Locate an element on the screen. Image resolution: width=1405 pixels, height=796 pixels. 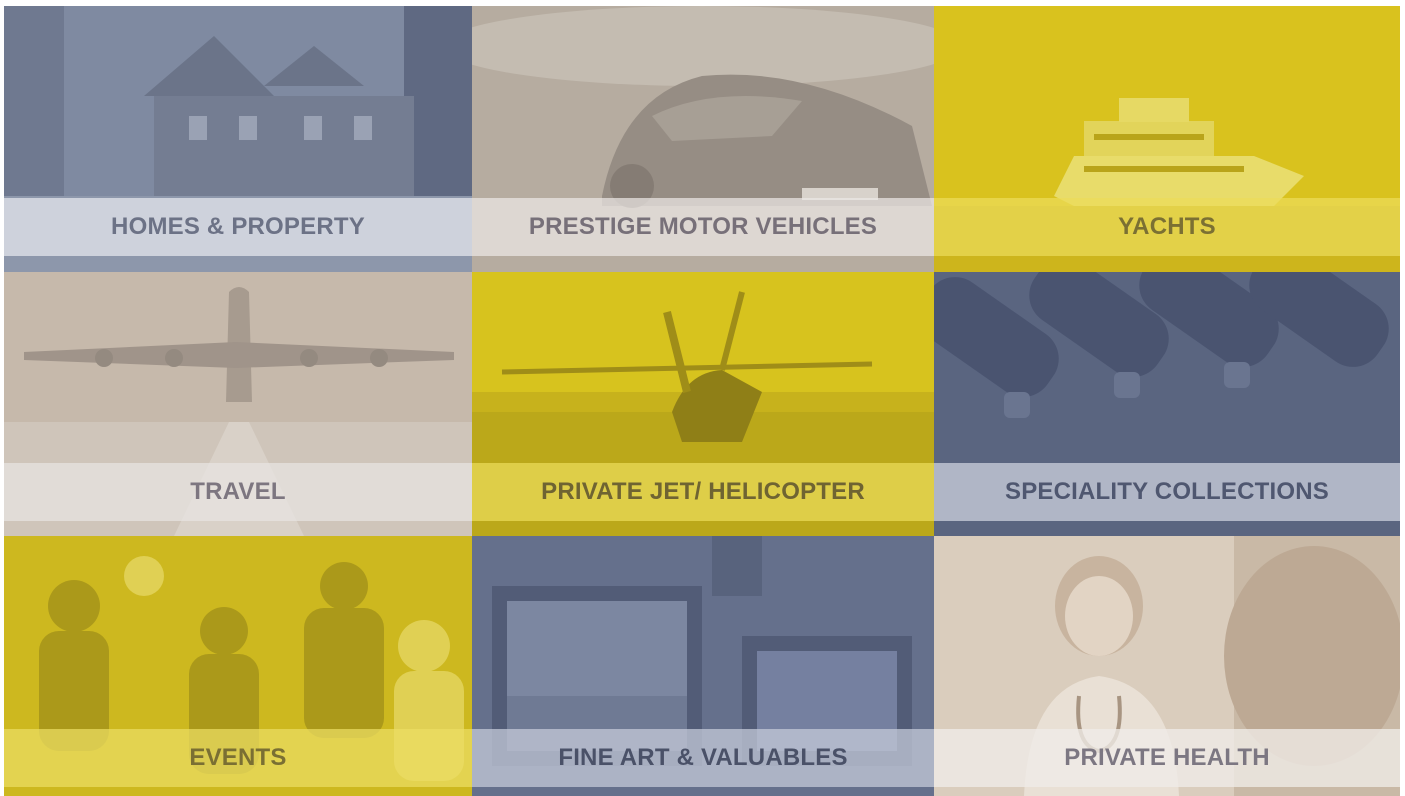
tile-label-band: PRIVATE HEALTH is located at coordinates (1167, 758).